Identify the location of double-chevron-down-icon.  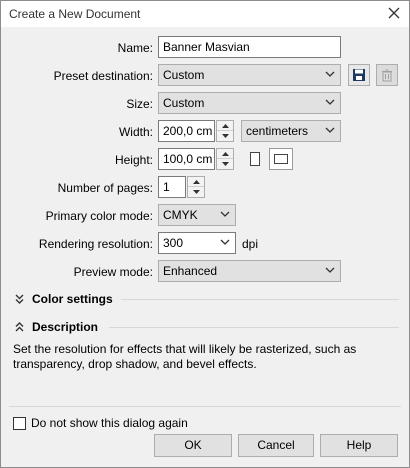
(19, 299).